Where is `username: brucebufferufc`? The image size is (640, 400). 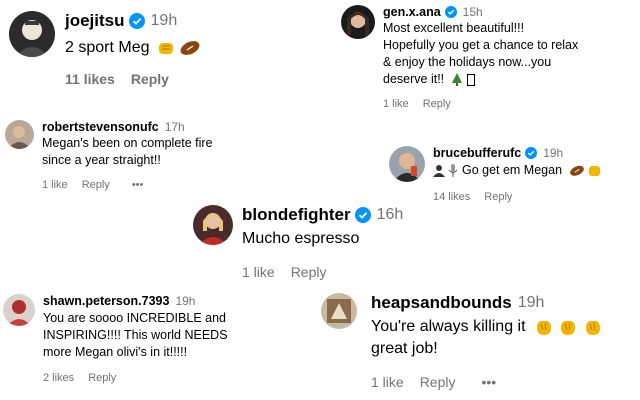
username: brucebufferufc is located at coordinates (477, 153).